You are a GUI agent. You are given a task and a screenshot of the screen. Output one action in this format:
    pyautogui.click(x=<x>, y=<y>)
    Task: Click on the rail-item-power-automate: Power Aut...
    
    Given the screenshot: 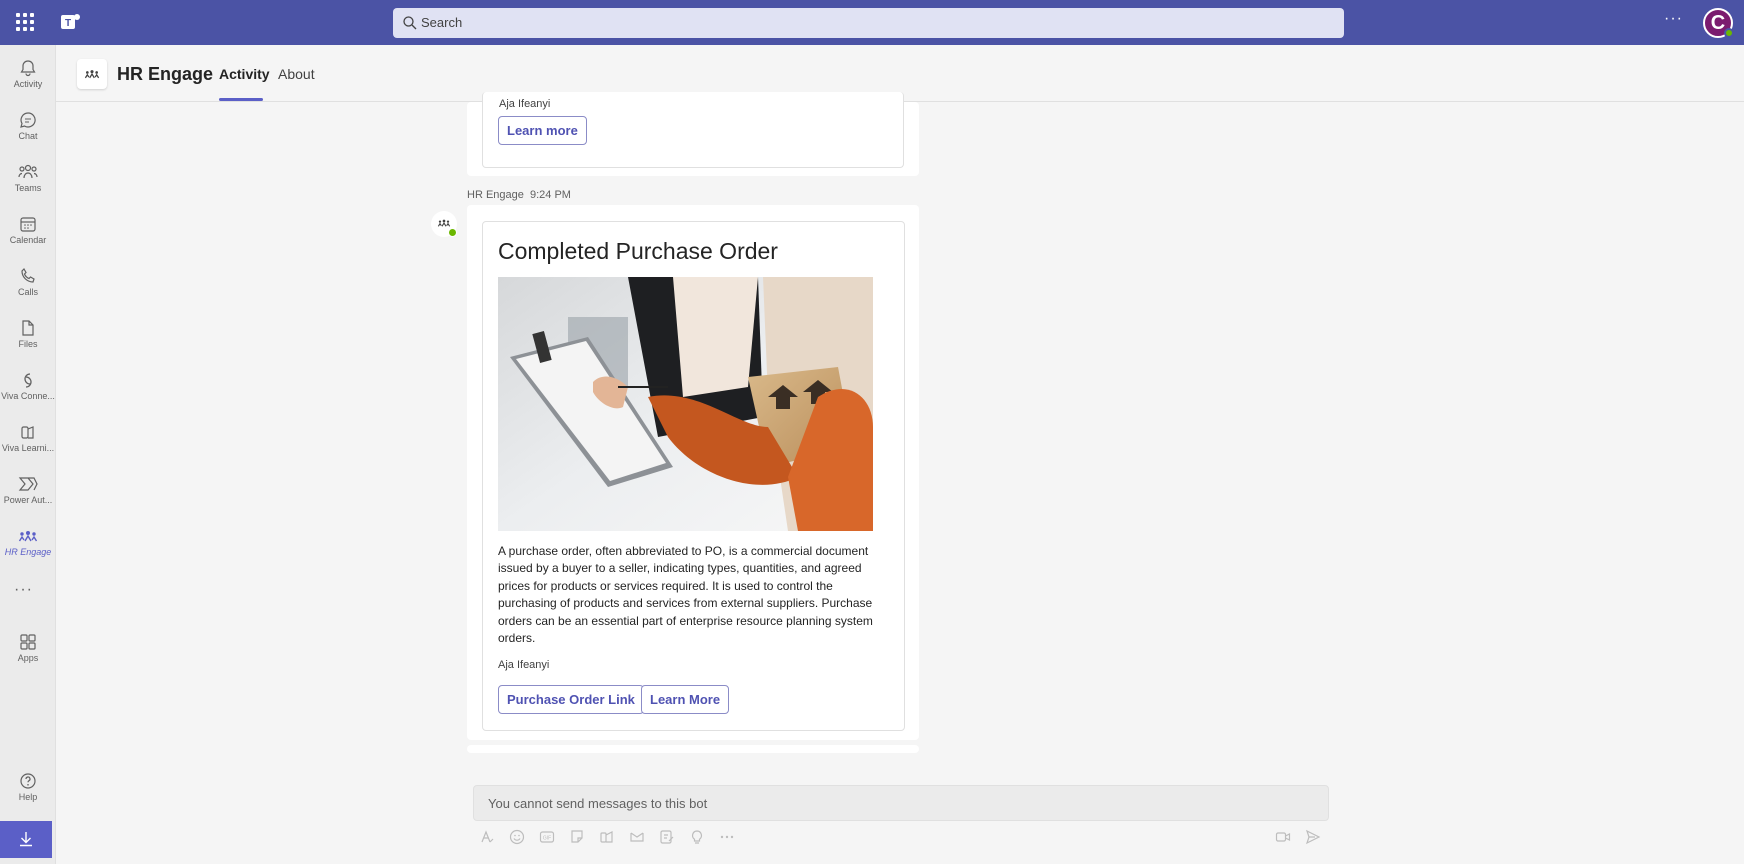 What is the action you would take?
    pyautogui.click(x=28, y=492)
    